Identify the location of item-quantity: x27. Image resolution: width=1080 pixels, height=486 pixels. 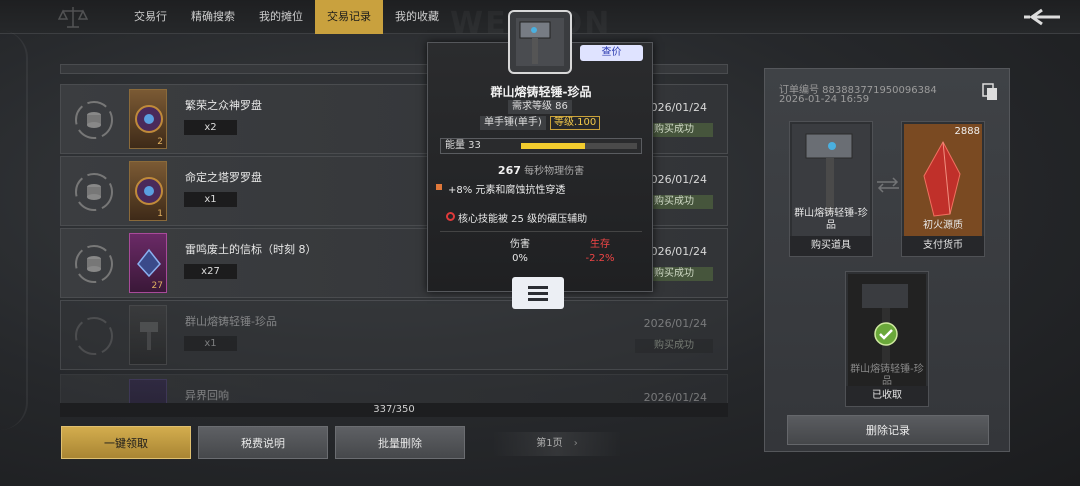
(210, 271).